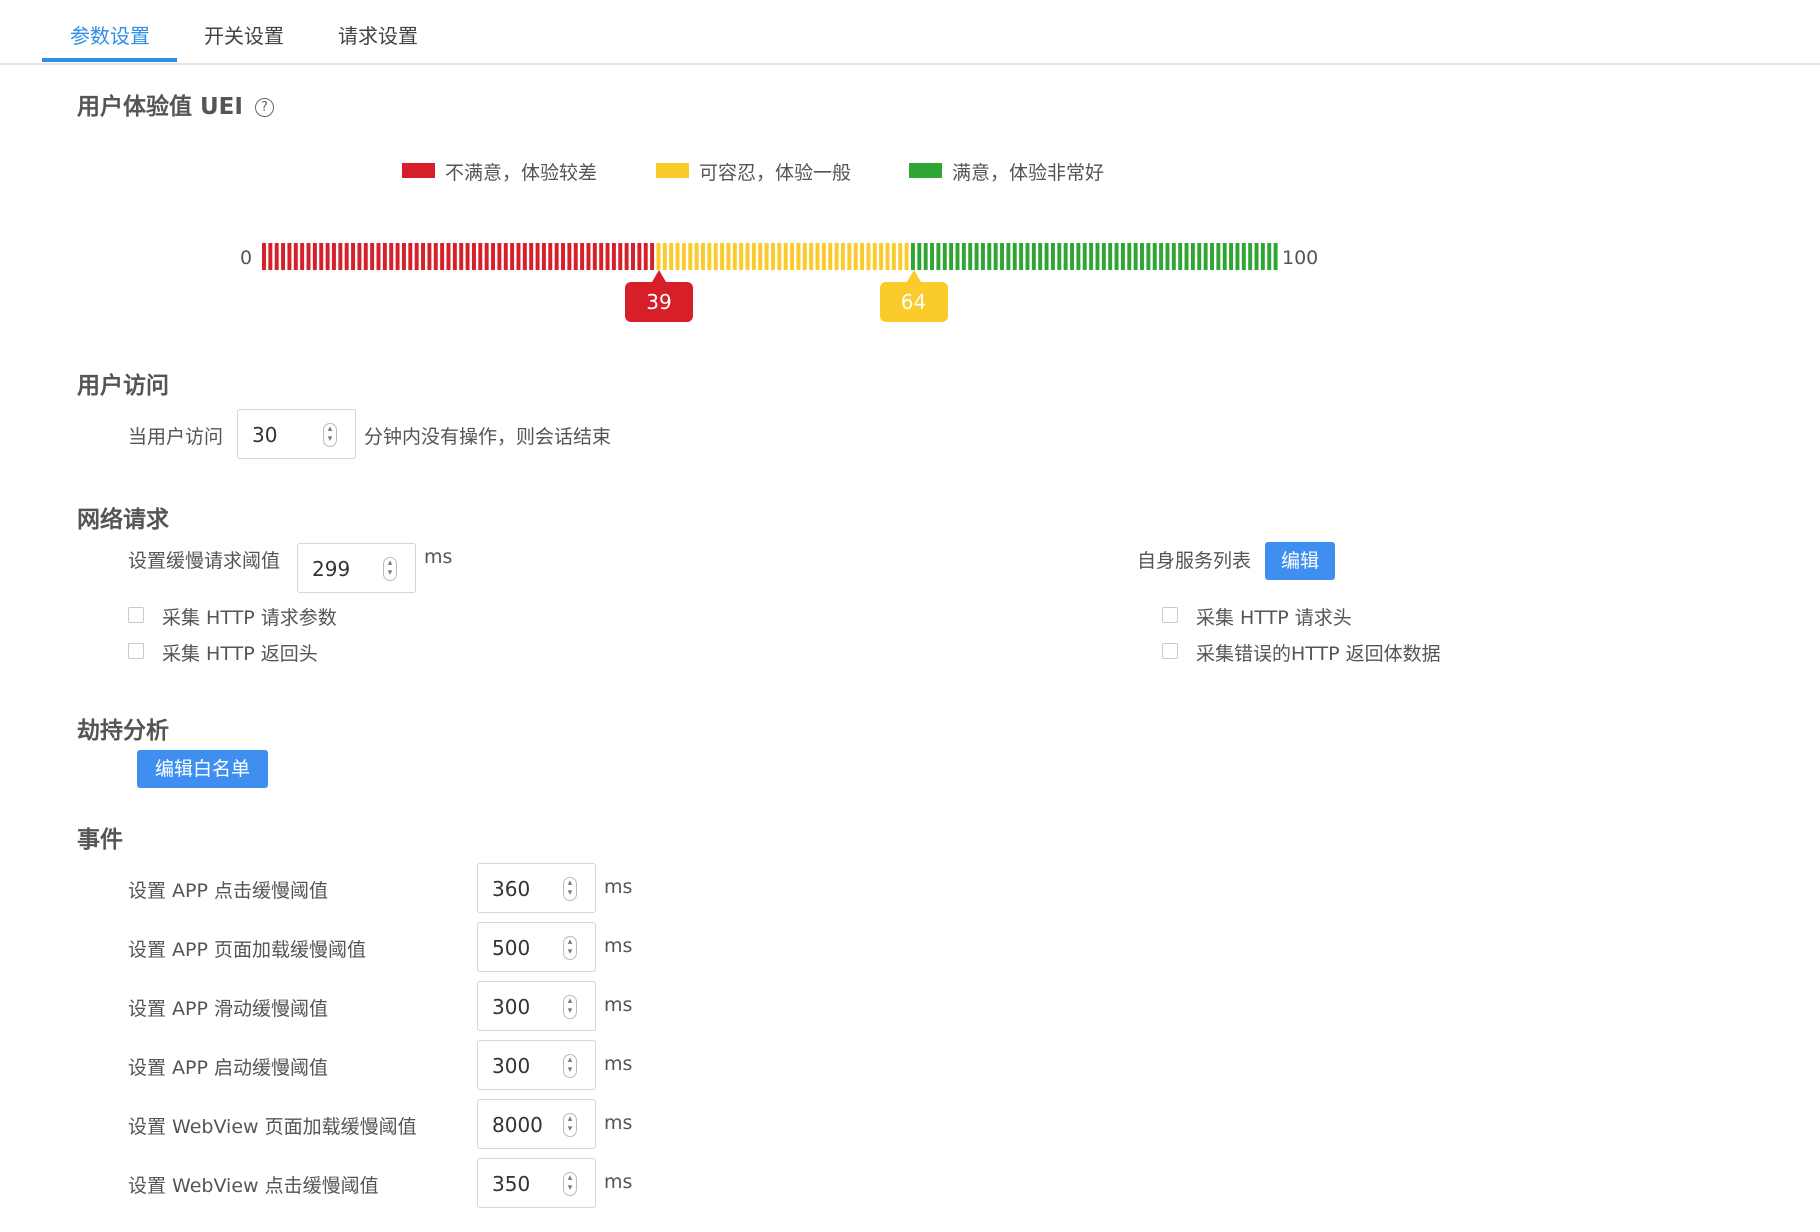 This screenshot has width=1820, height=1232. Describe the element at coordinates (1028, 173) in the screenshot. I see `legend-label: 满意，体验非常好` at that location.